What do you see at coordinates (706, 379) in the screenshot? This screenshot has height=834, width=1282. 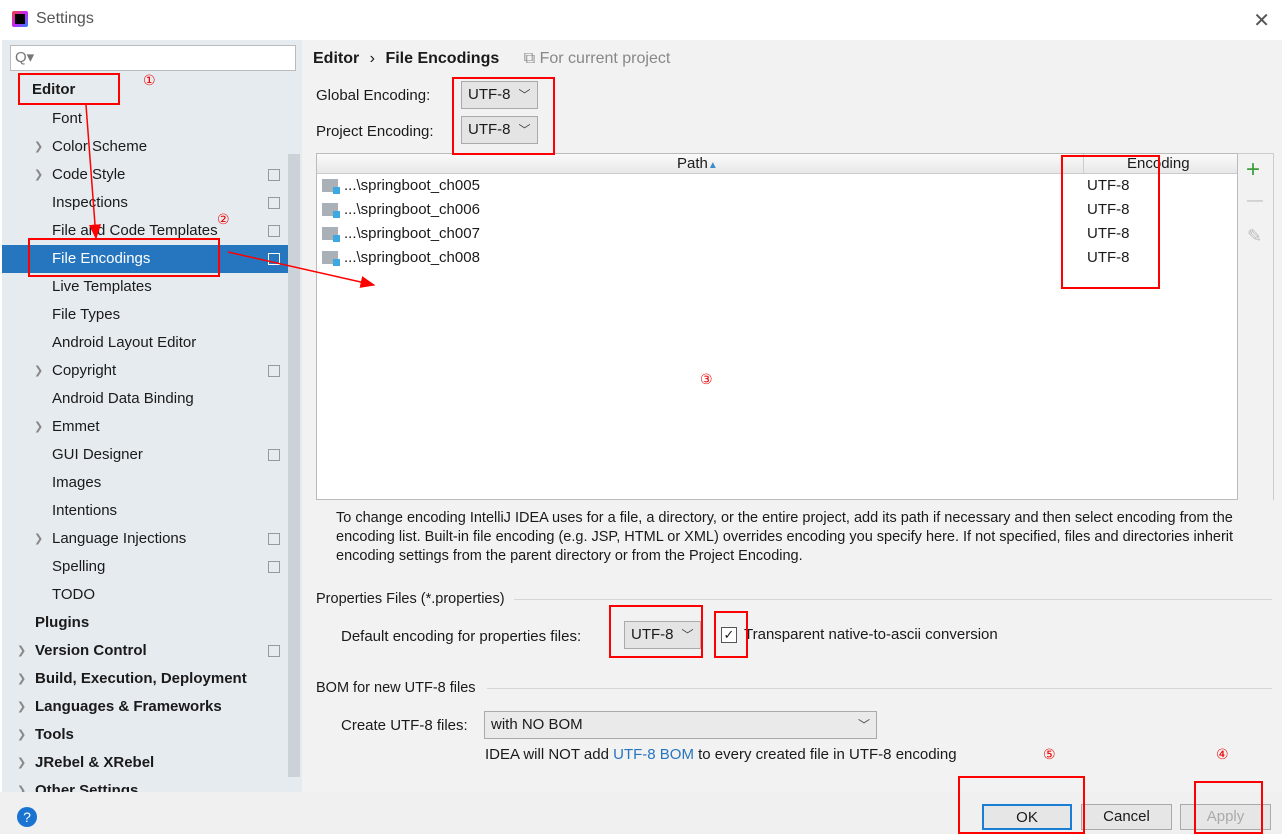 I see `annotation-number: ③` at bounding box center [706, 379].